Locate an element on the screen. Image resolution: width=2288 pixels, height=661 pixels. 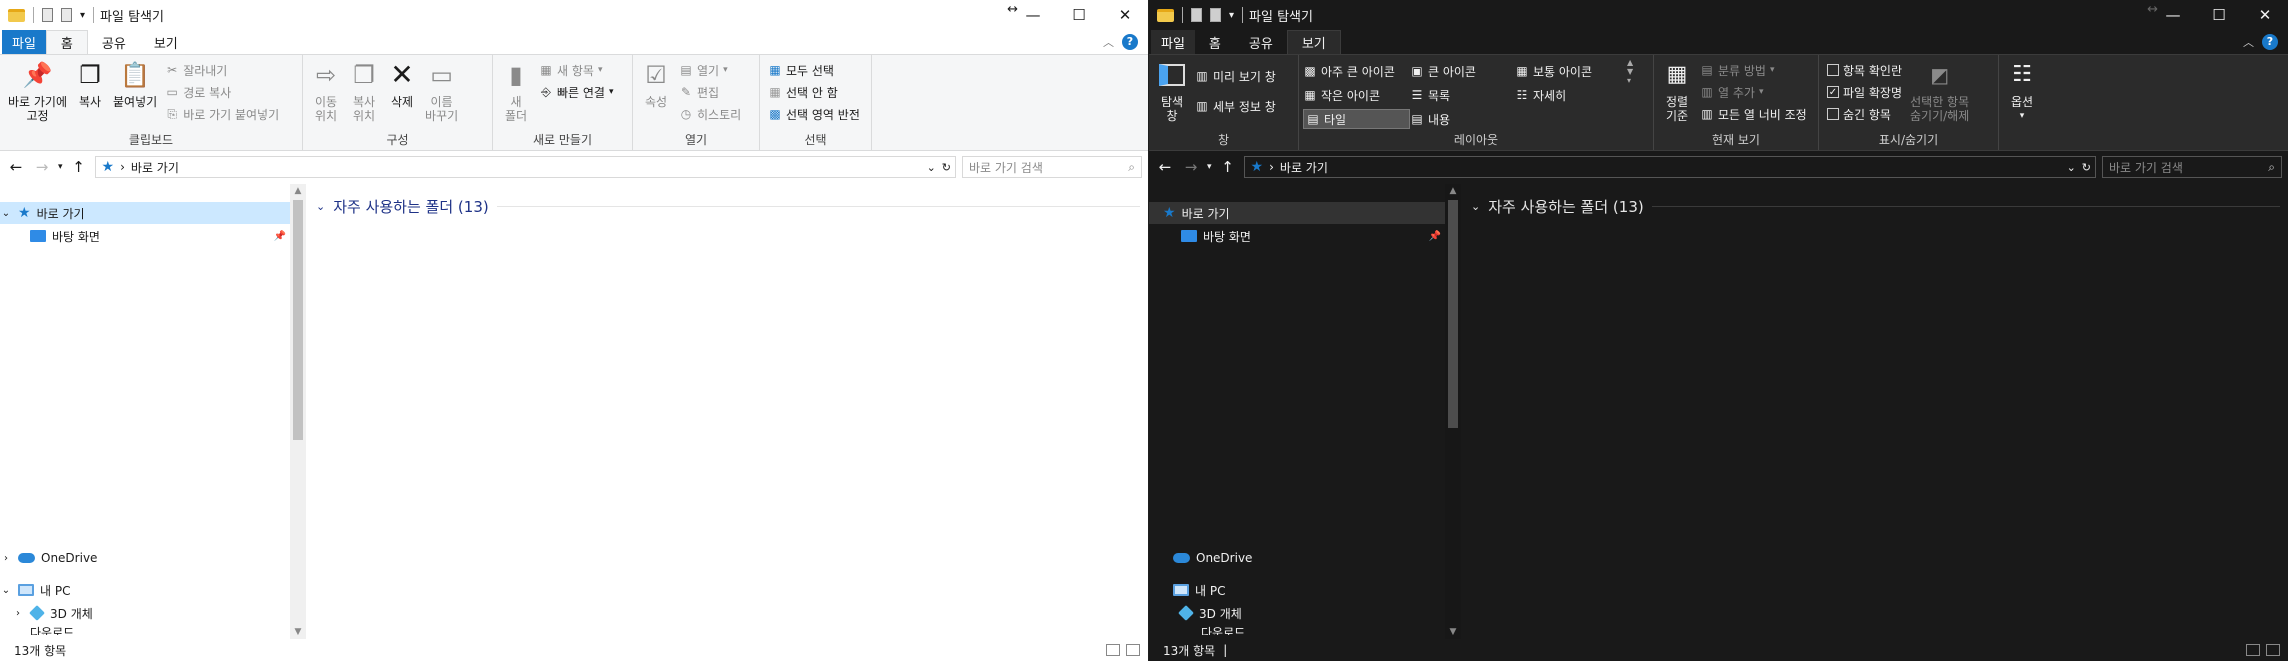
group-by-button: ▤ 분류 방법 ▾ is located at coordinates (1753, 70).